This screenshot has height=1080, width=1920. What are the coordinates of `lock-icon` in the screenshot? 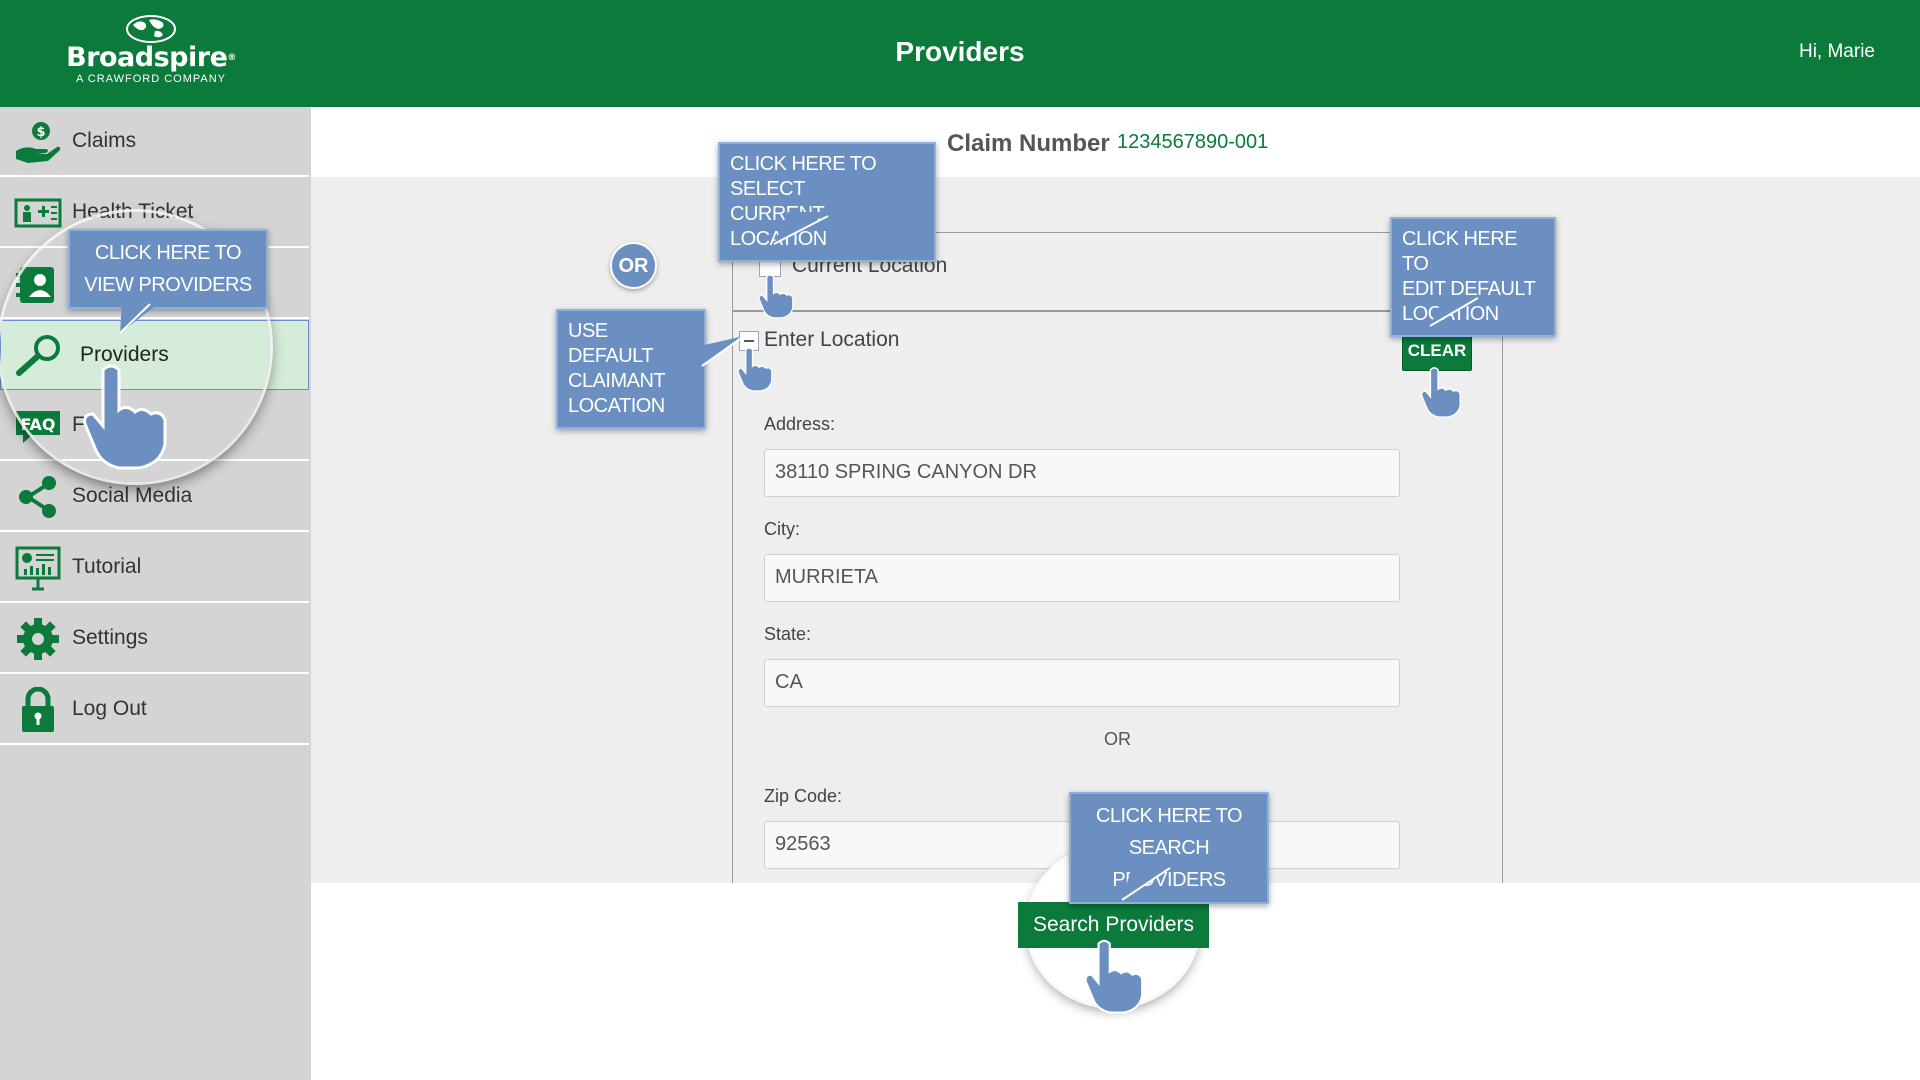 It's located at (38, 709).